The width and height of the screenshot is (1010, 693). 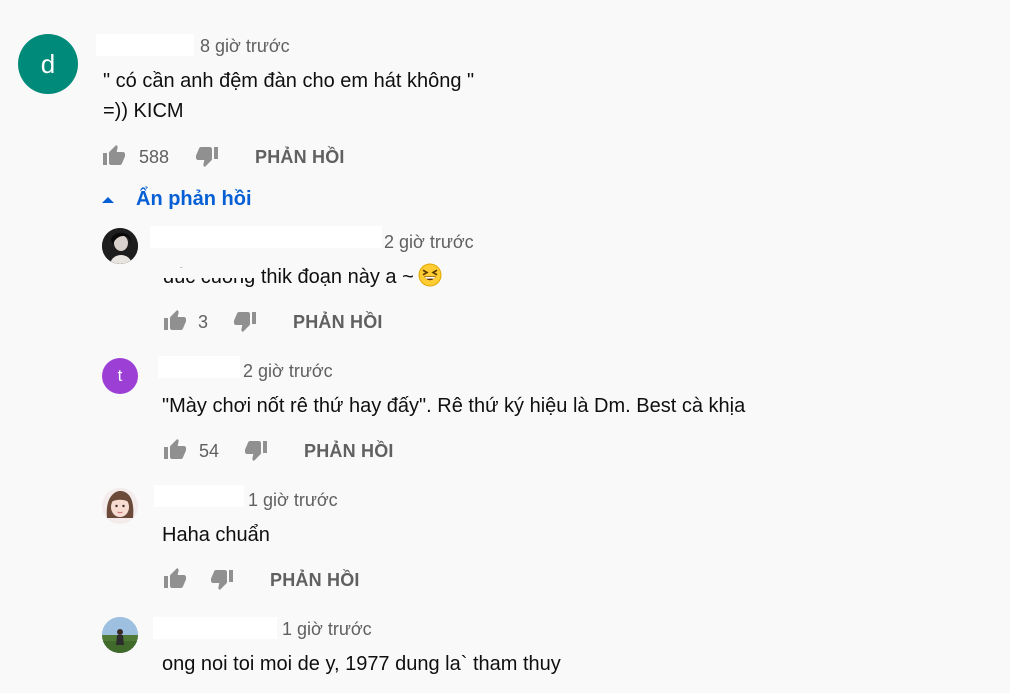 I want to click on avatar: d, so click(x=48, y=64).